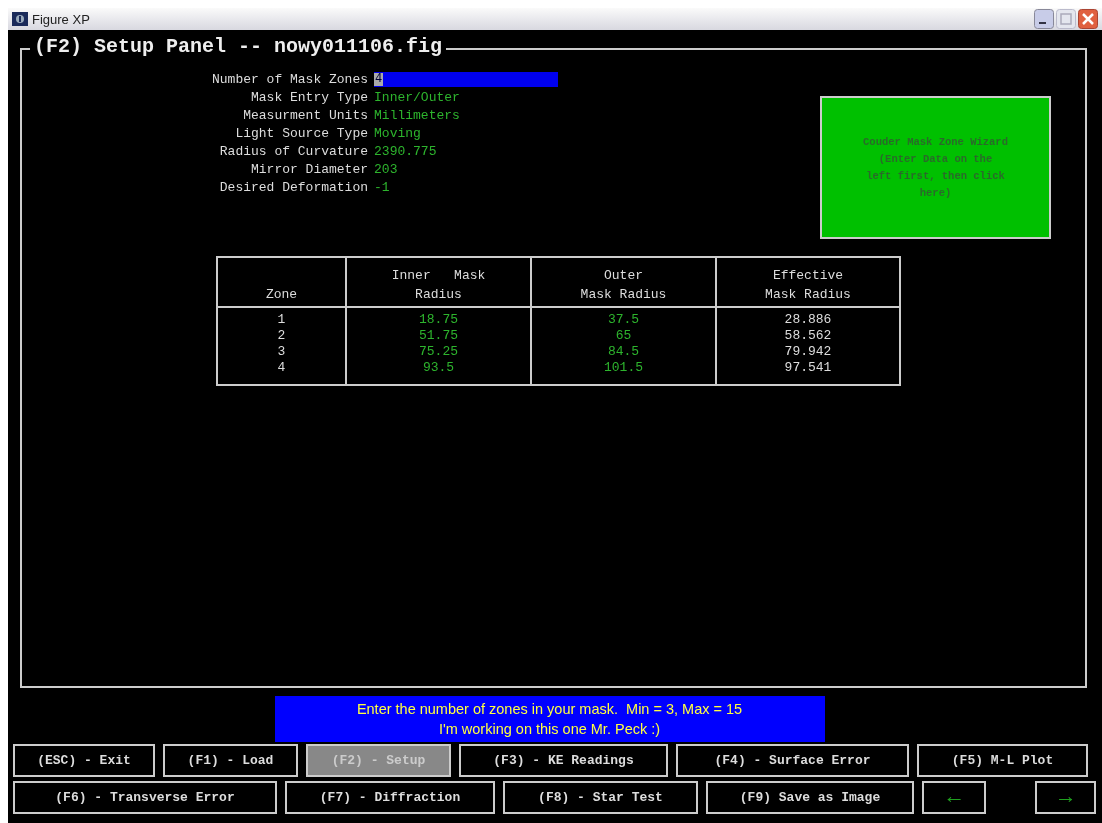  I want to click on minimize-icon, so click(1044, 19).